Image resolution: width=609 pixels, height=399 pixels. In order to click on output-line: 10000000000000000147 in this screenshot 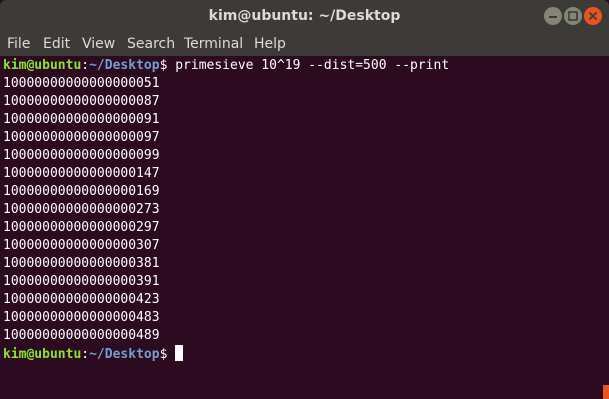, I will do `click(81, 173)`.